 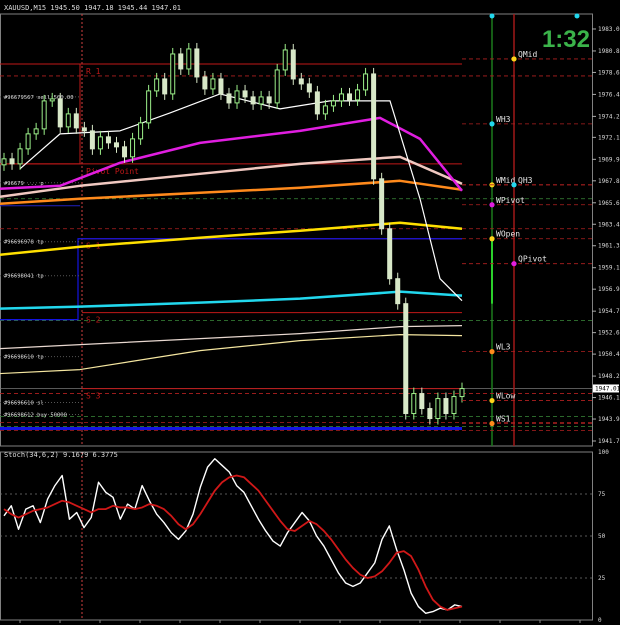 I want to click on weekly-level-label: QMid, so click(x=527, y=54).